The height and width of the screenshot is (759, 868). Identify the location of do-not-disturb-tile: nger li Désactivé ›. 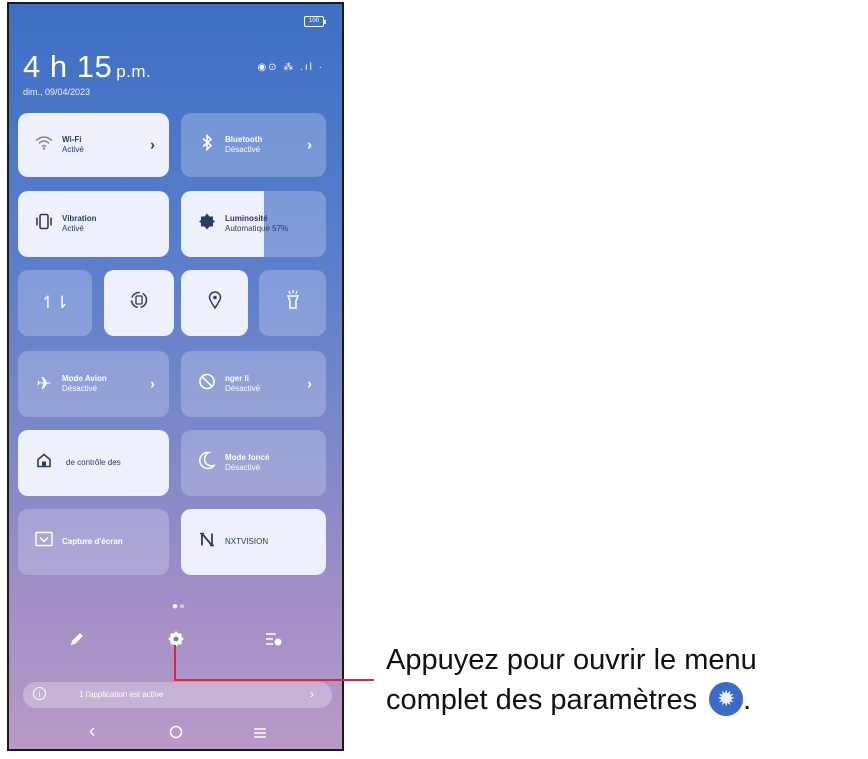
(253, 384).